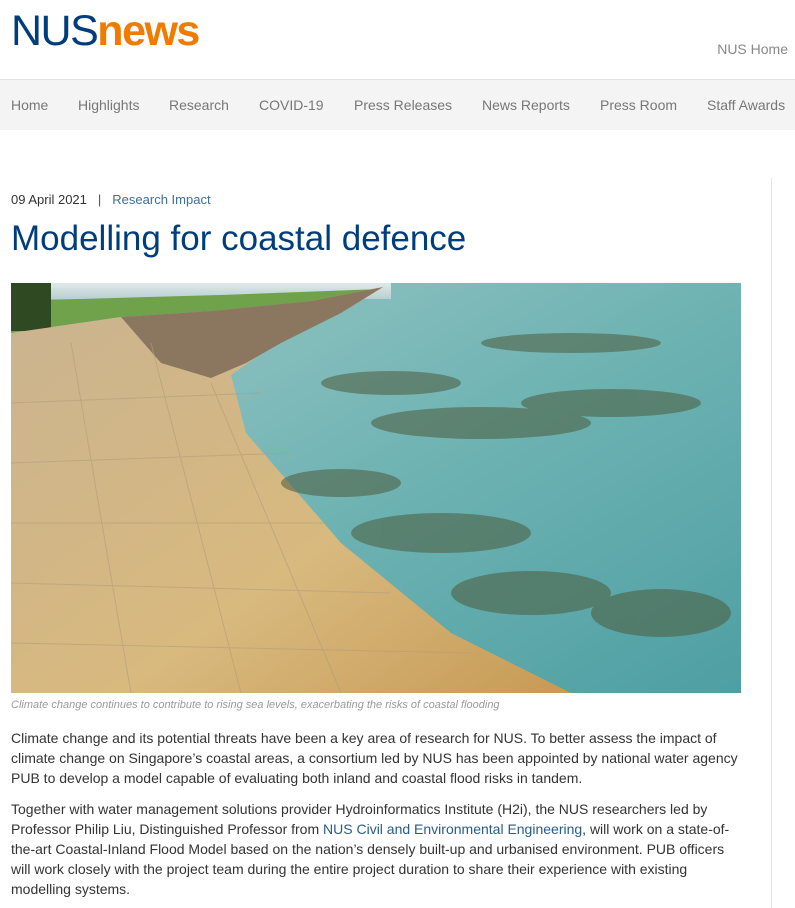  What do you see at coordinates (49, 199) in the screenshot?
I see `article-date: 09 April 2021` at bounding box center [49, 199].